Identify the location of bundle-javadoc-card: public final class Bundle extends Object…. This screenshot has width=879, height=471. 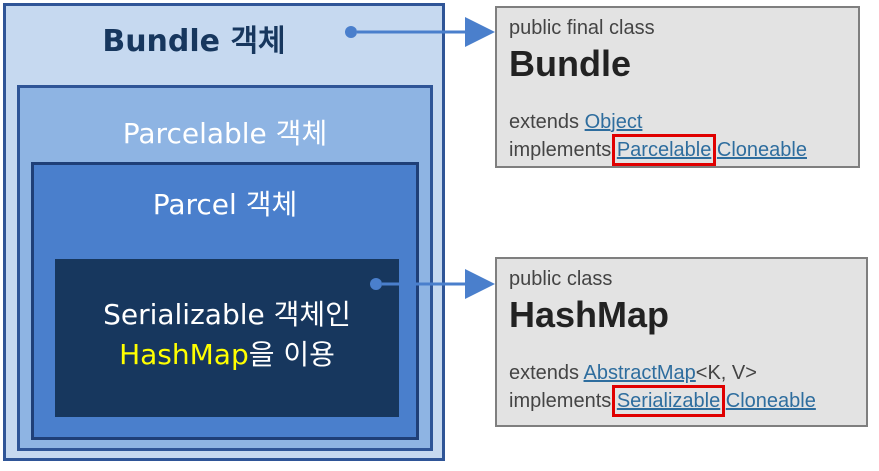
(677, 87).